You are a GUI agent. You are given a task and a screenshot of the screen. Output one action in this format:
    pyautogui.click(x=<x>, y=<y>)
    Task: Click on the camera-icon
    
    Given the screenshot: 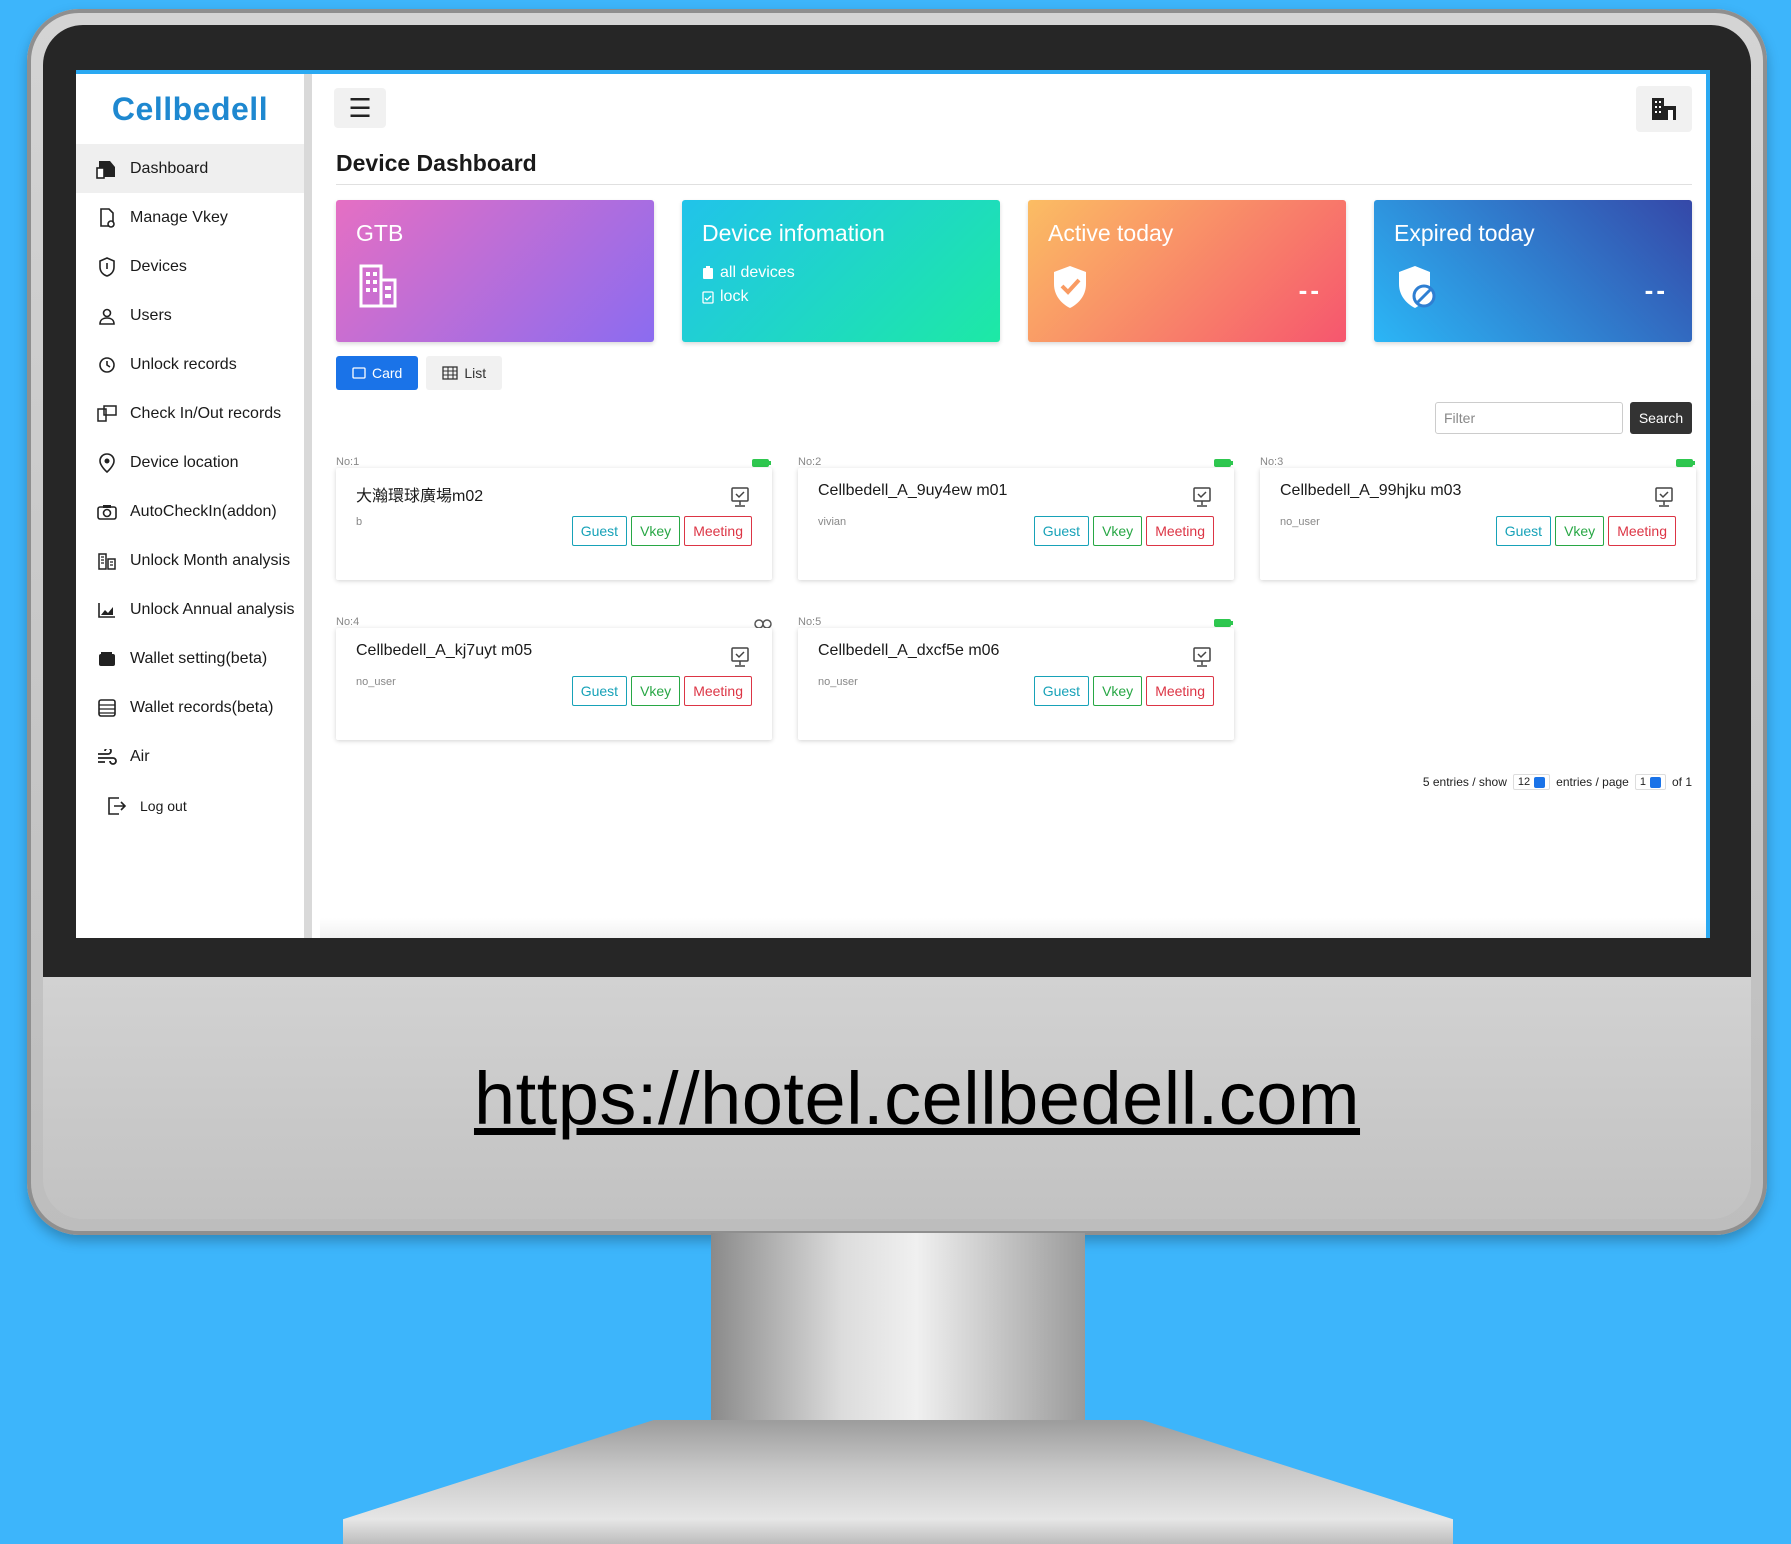 What is the action you would take?
    pyautogui.click(x=107, y=512)
    